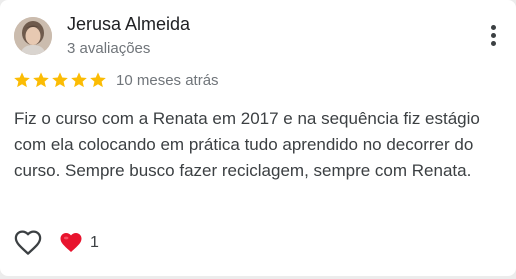 The height and width of the screenshot is (279, 516). Describe the element at coordinates (167, 80) in the screenshot. I see `review-time: 10 meses atrás` at that location.